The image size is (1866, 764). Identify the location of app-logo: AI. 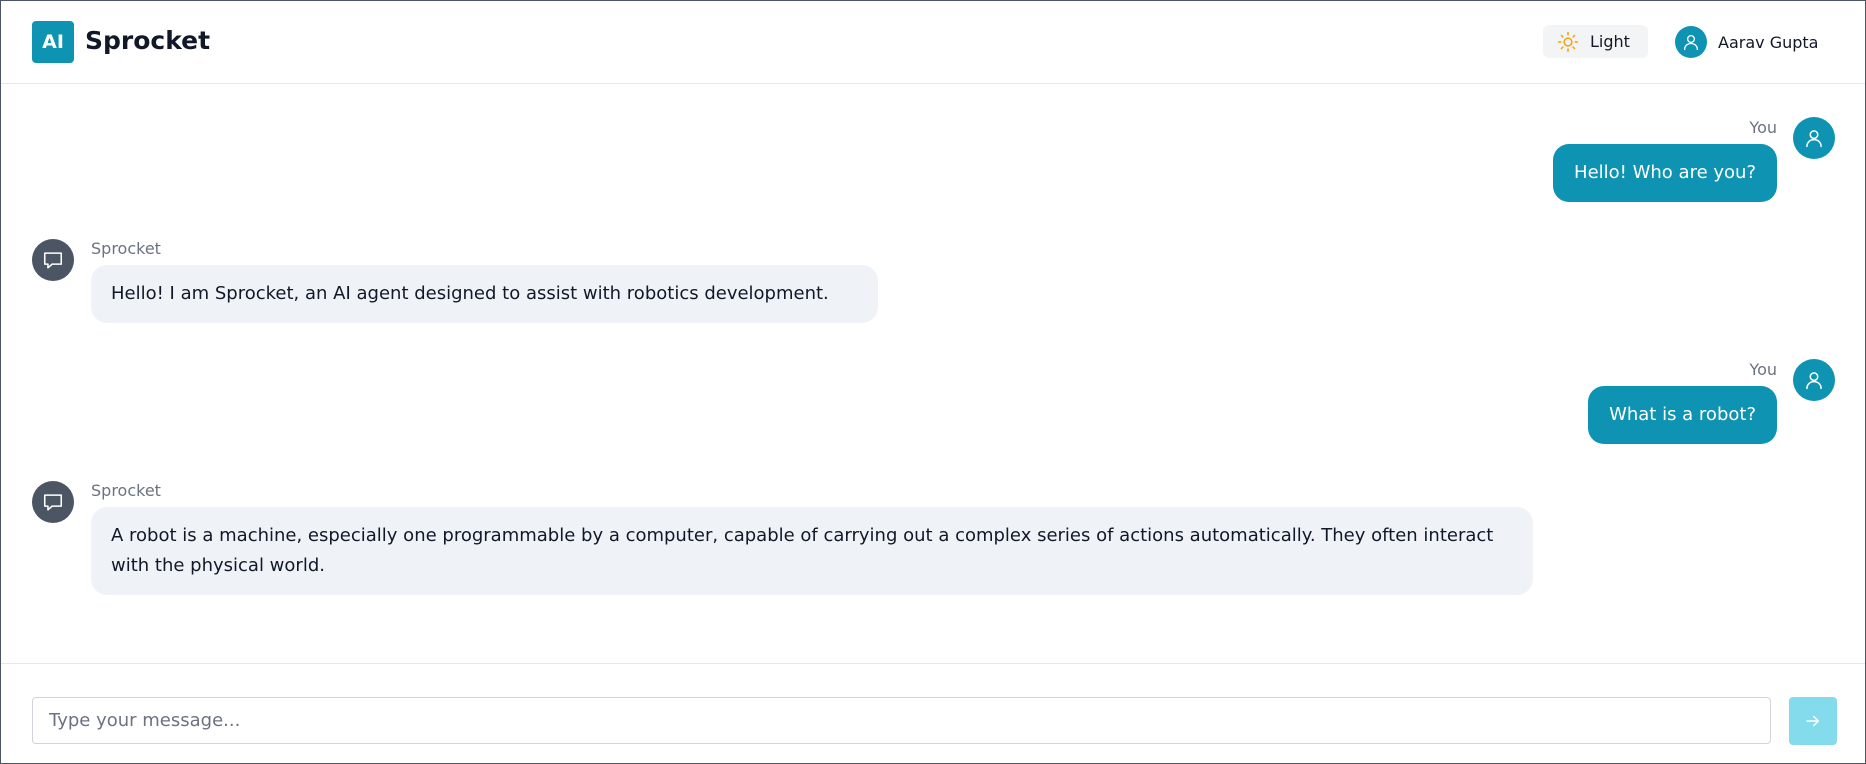
(53, 42).